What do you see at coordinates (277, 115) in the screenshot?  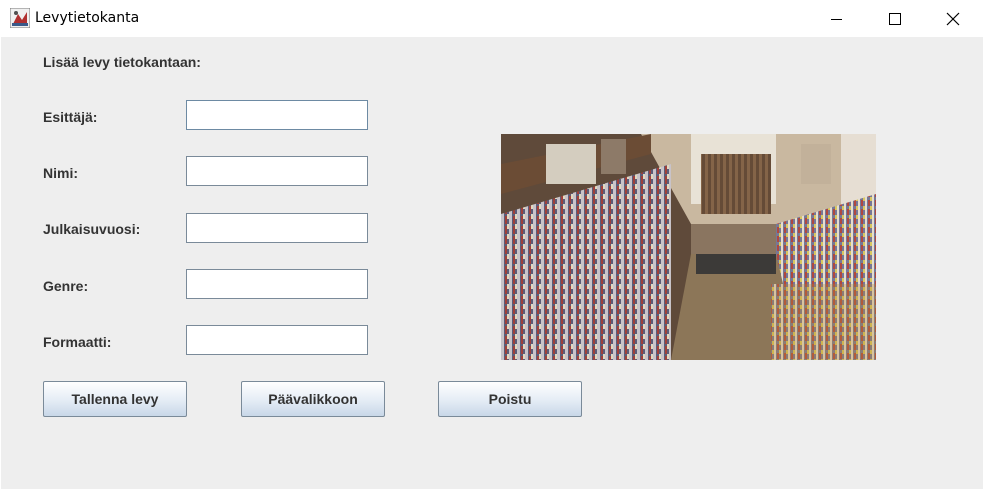 I see `artist-input` at bounding box center [277, 115].